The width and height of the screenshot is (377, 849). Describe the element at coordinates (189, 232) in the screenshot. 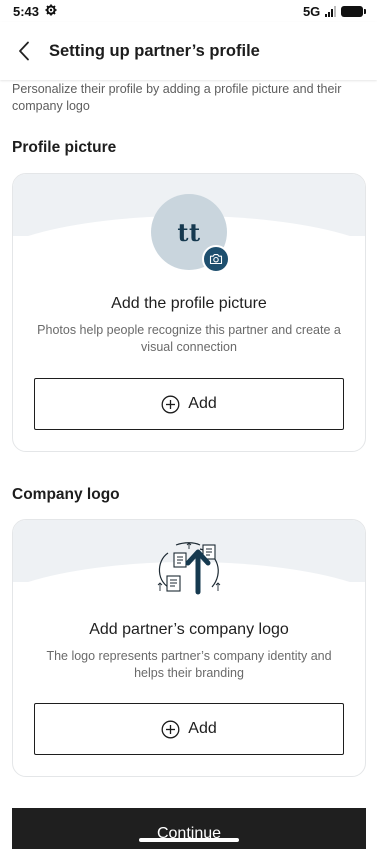

I see `avatar-initials: tt` at that location.